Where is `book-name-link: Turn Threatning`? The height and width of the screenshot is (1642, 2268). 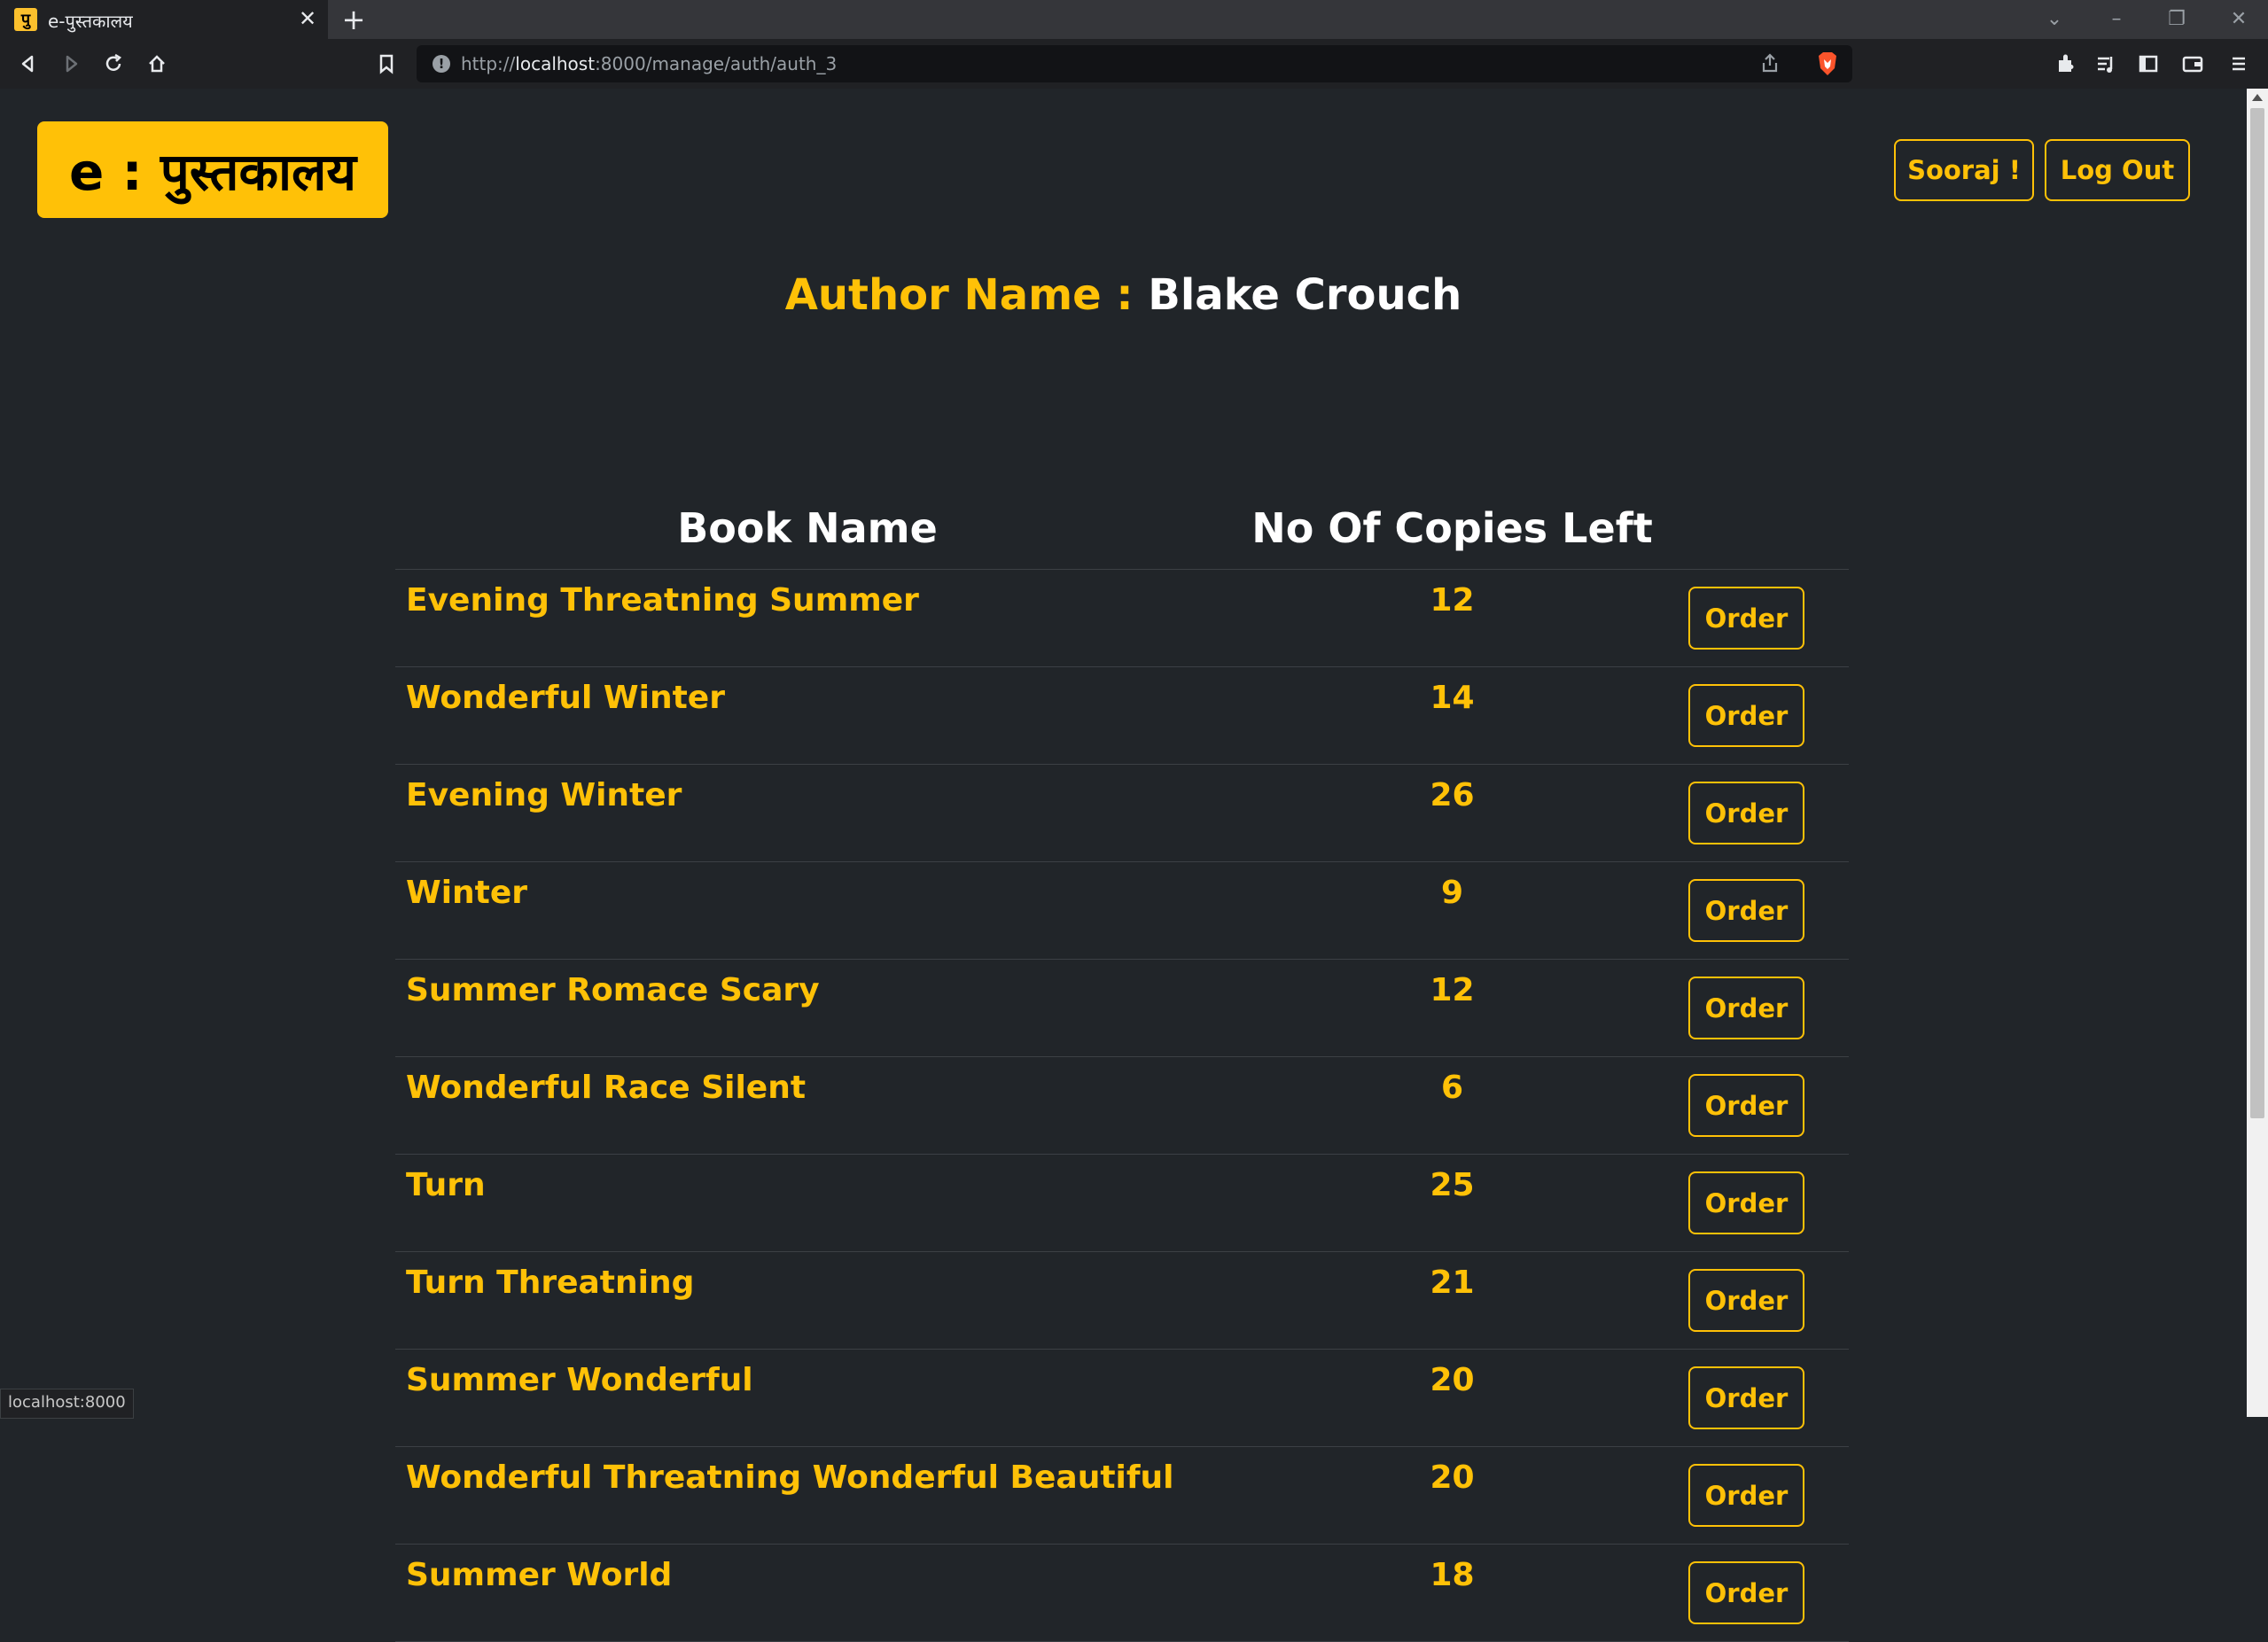 book-name-link: Turn Threatning is located at coordinates (807, 1300).